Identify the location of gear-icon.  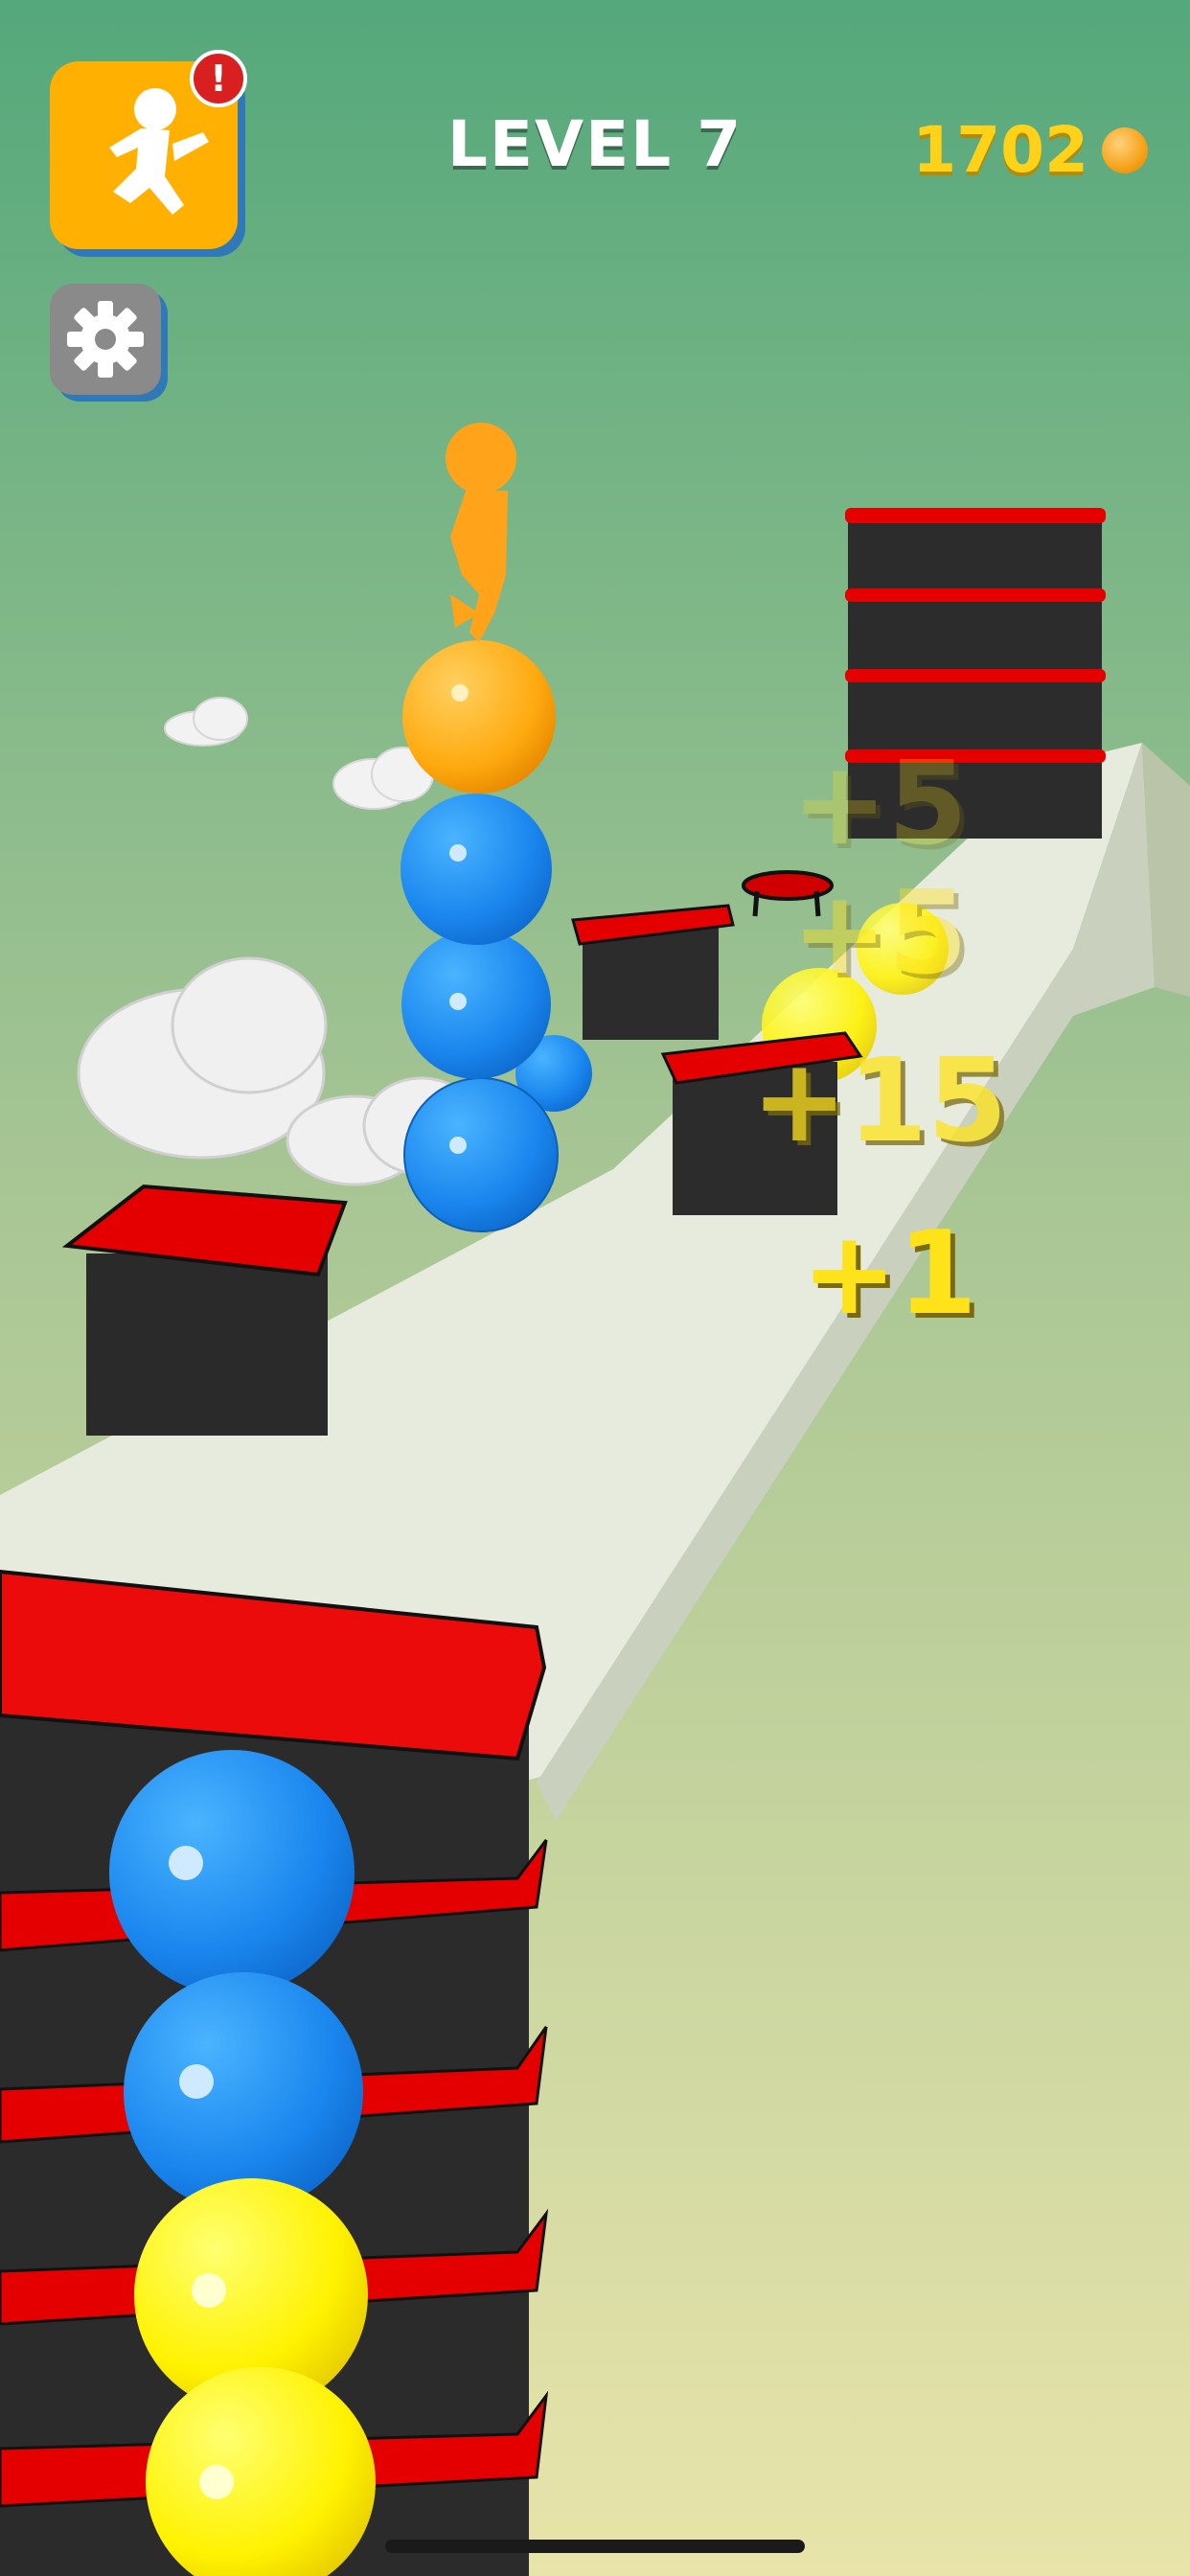
(105, 339).